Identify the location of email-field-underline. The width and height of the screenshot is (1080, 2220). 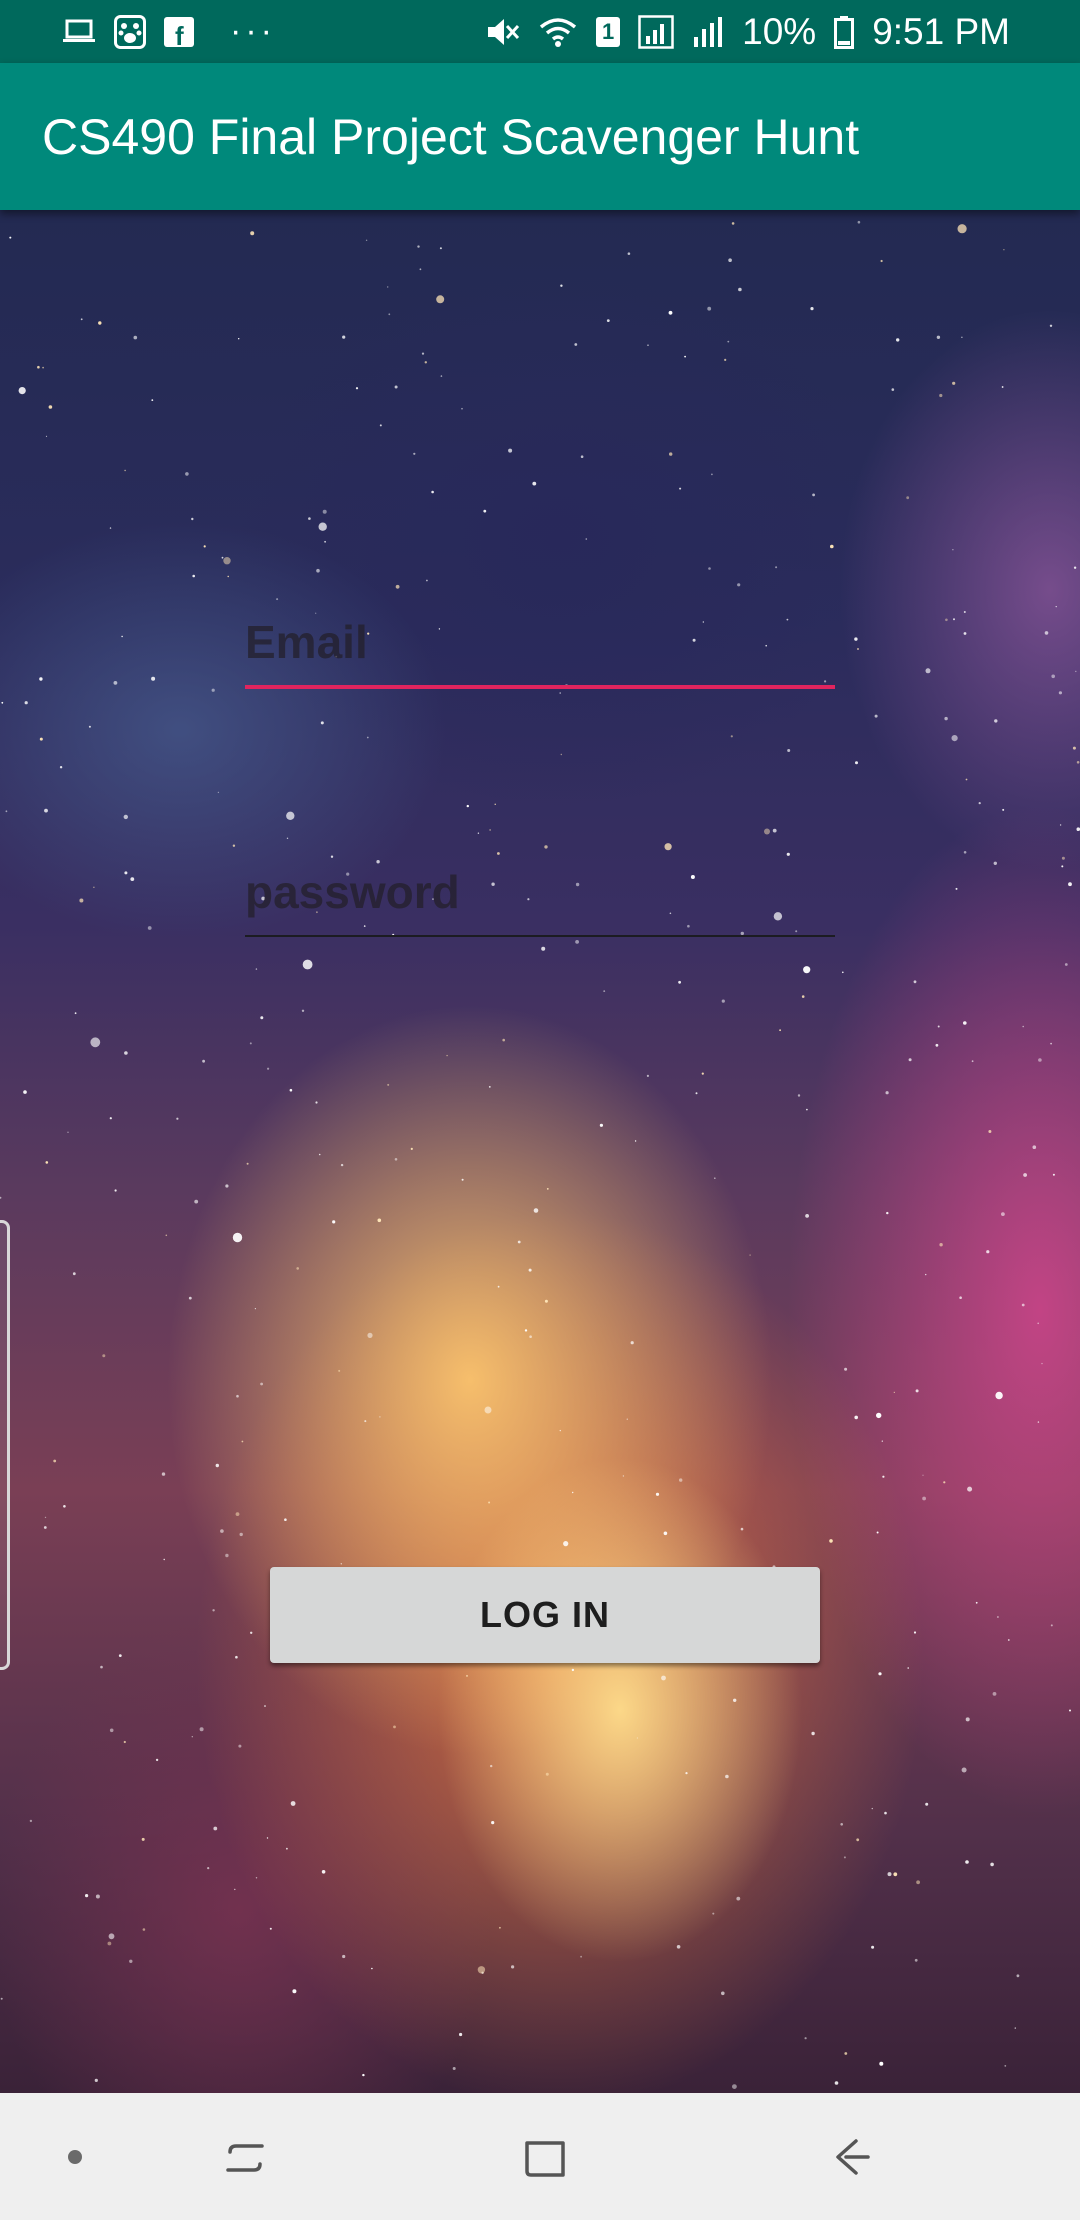
(540, 687).